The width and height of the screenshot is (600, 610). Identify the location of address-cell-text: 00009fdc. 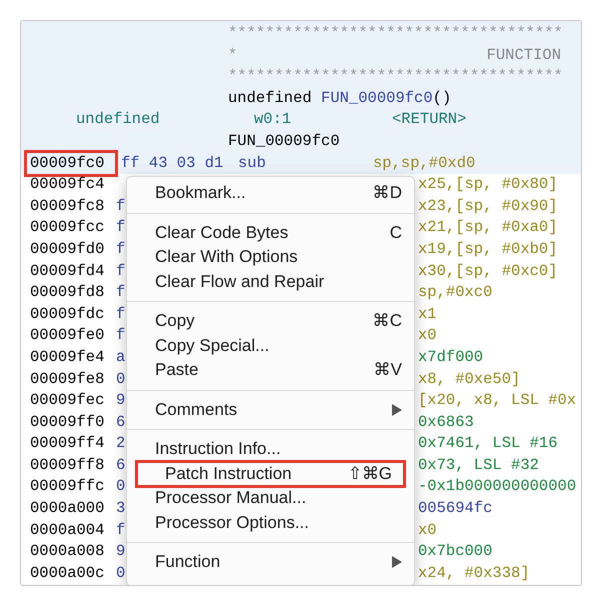
(67, 314).